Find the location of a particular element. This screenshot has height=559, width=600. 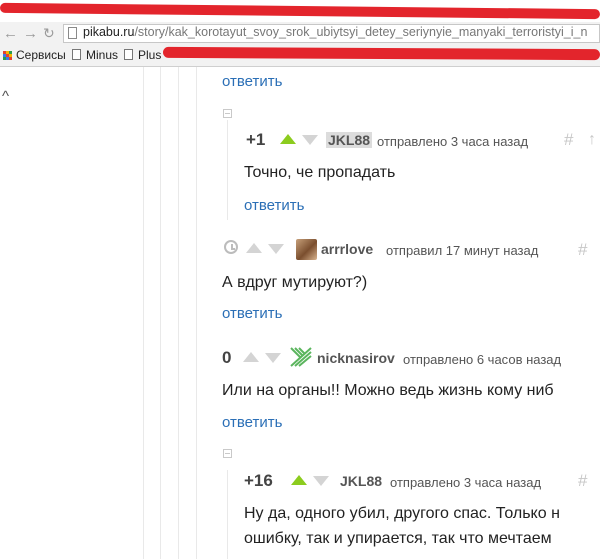

bookmark-plus-label: Plus is located at coordinates (150, 55).